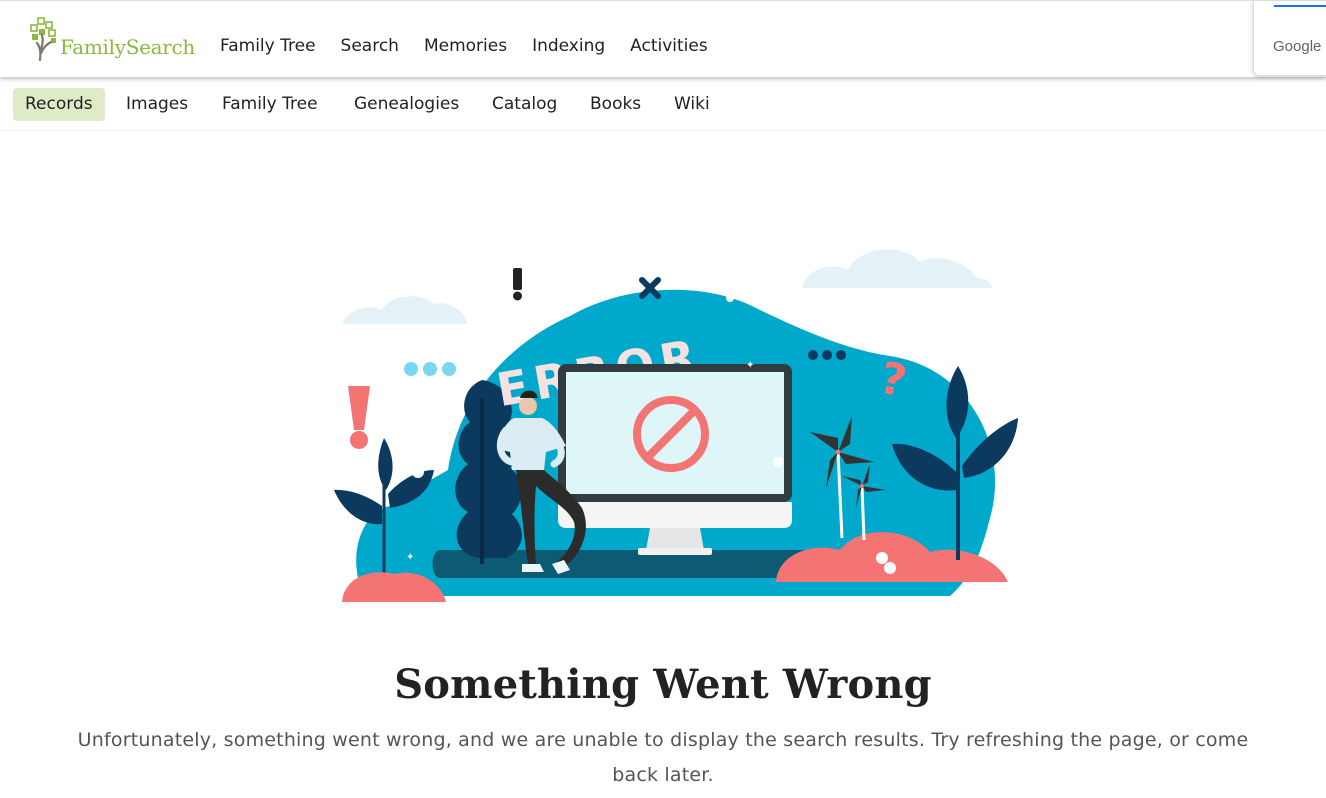  Describe the element at coordinates (827, 355) in the screenshot. I see `dots-dark` at that location.